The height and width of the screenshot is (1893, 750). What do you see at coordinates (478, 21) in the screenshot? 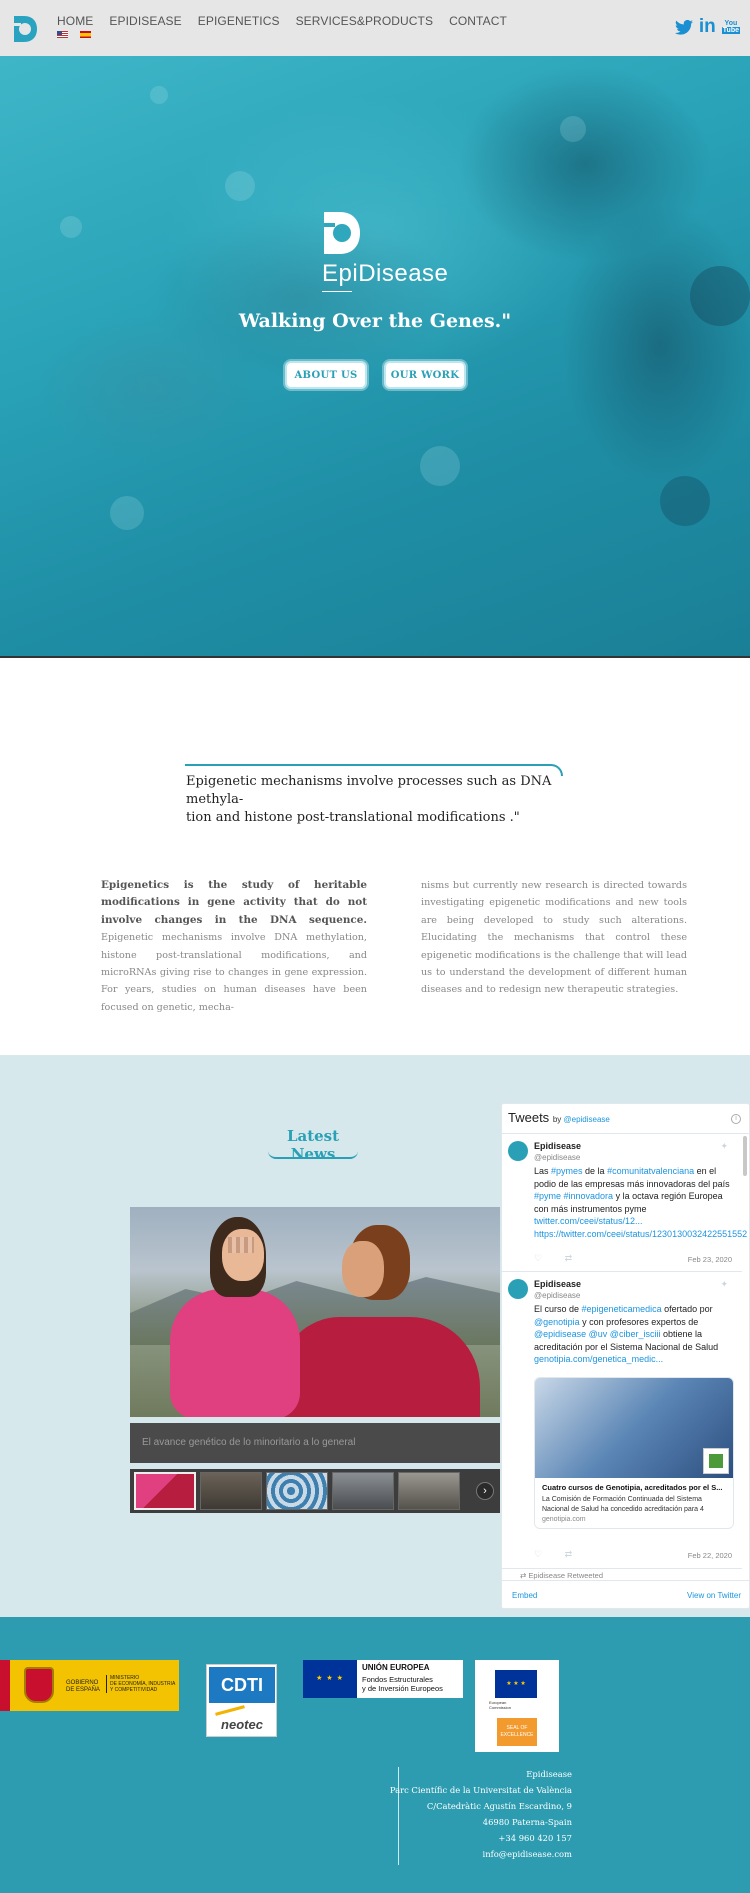
I see `nav-contact: CONTACT` at bounding box center [478, 21].